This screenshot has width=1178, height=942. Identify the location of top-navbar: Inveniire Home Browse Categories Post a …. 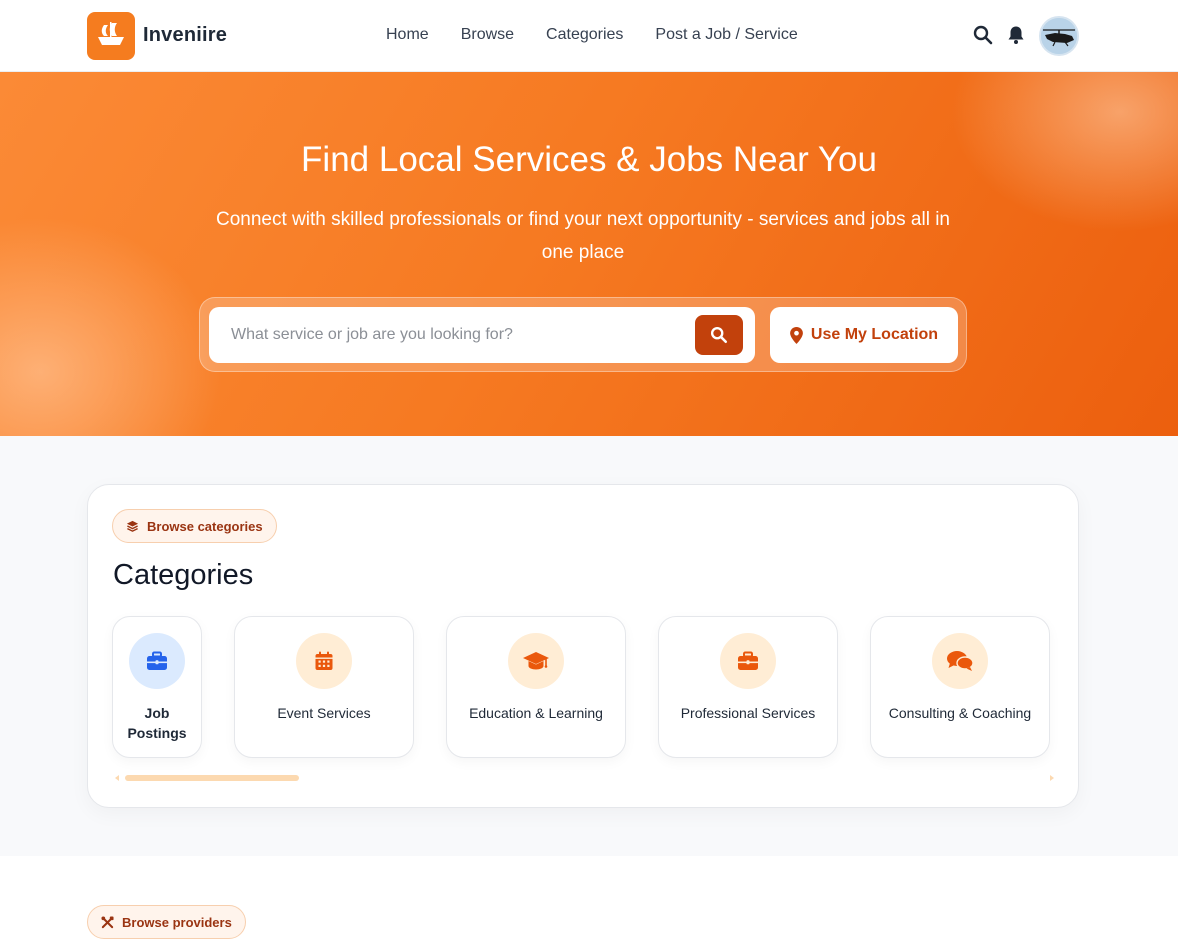
(589, 36).